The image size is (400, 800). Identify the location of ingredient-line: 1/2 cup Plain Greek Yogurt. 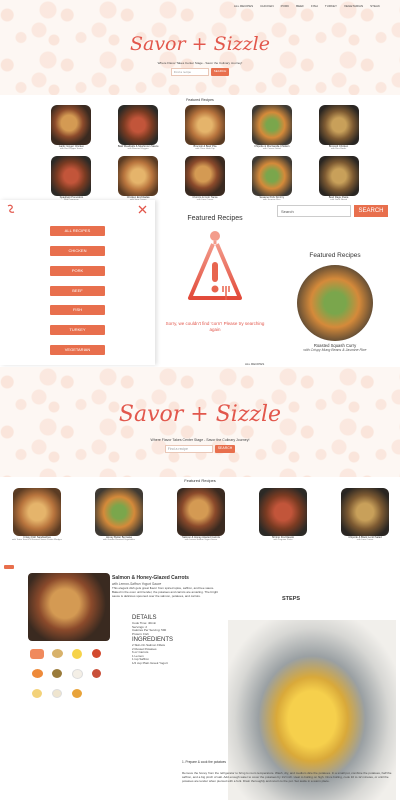
(150, 662).